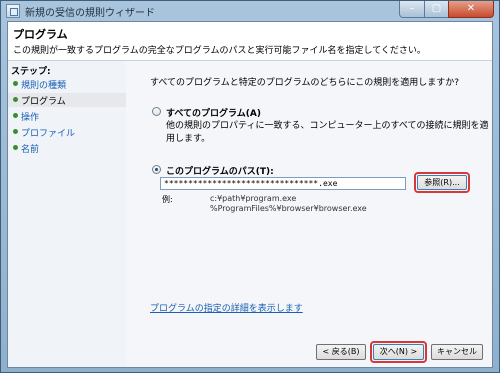 Image resolution: width=500 pixels, height=373 pixels. Describe the element at coordinates (253, 198) in the screenshot. I see `example-line: c:¥path¥program.exe` at that location.